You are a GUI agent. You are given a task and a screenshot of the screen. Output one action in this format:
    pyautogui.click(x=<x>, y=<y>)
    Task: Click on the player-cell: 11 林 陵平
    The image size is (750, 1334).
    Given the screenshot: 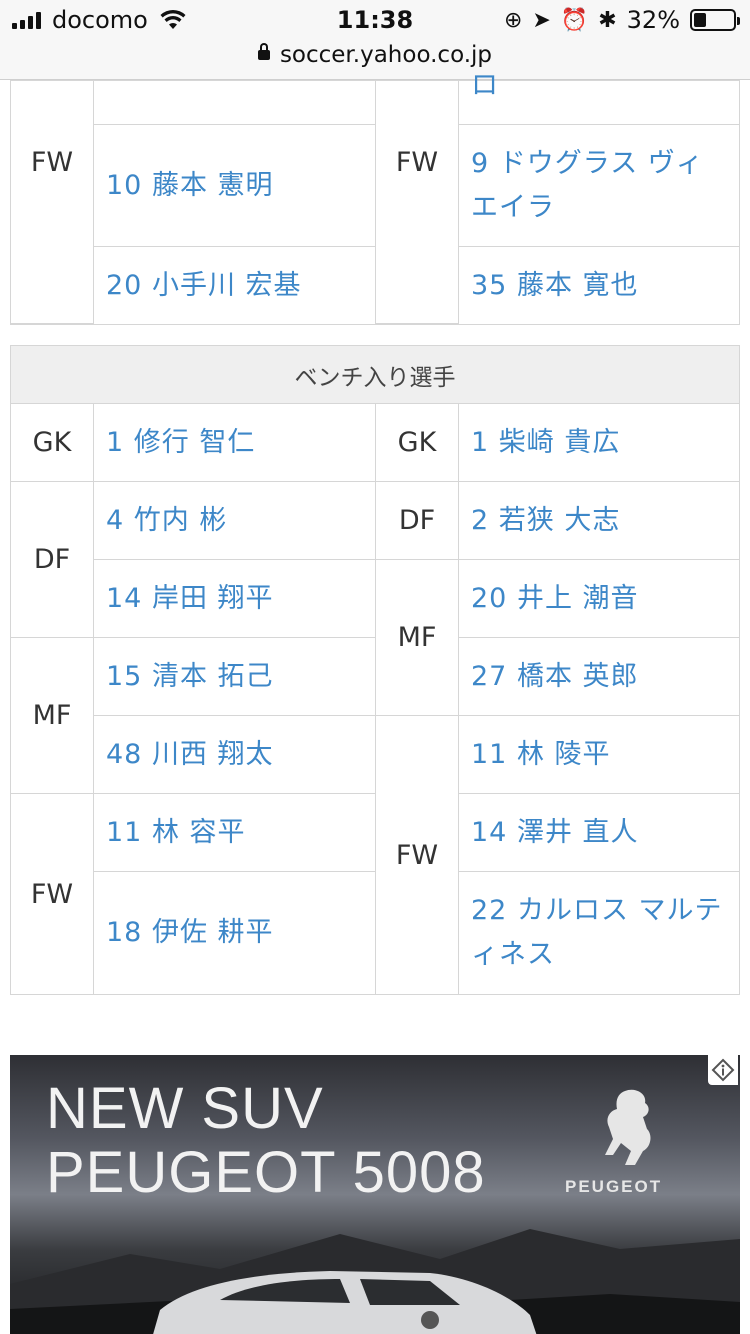 What is the action you would take?
    pyautogui.click(x=599, y=755)
    